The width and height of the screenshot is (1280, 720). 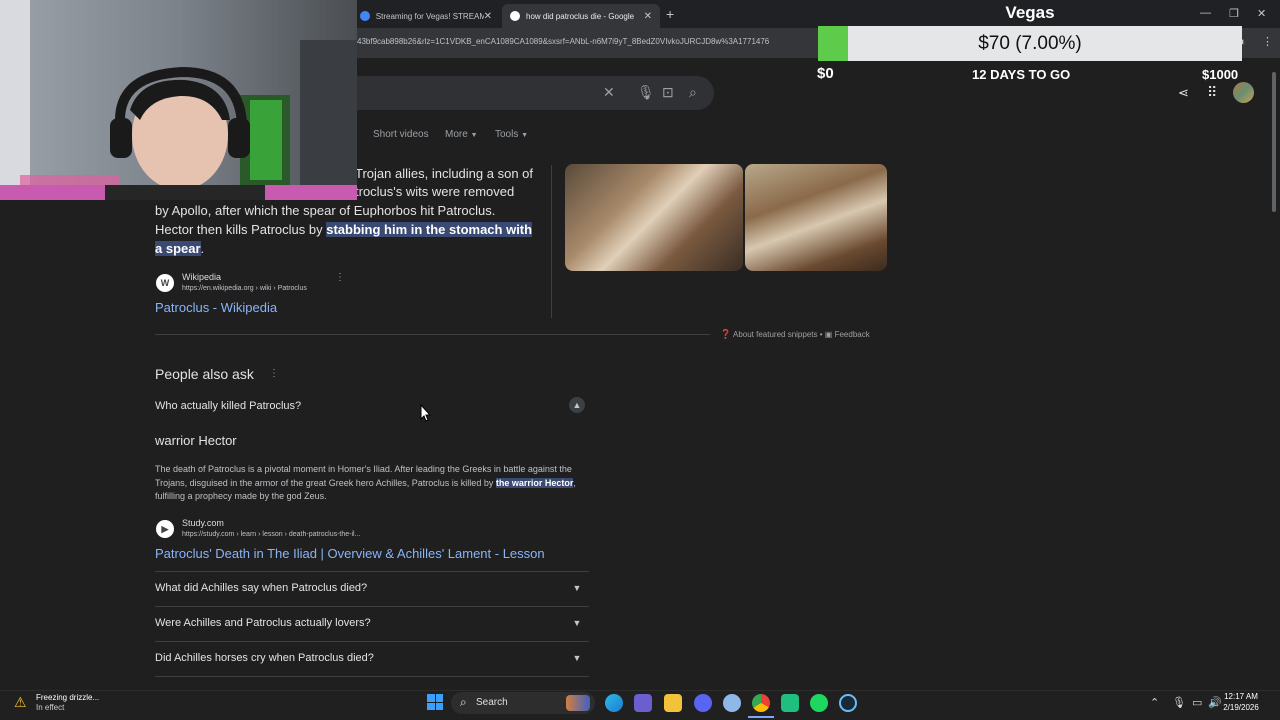 I want to click on tab-google-search: how did patroclus die - Google ✕, so click(x=581, y=16).